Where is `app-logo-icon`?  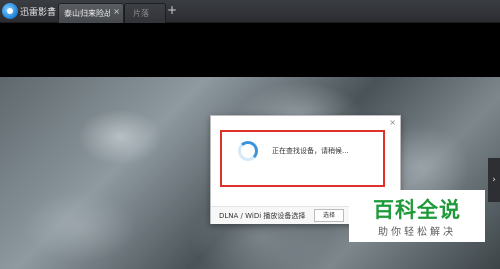
app-logo-icon is located at coordinates (10, 11).